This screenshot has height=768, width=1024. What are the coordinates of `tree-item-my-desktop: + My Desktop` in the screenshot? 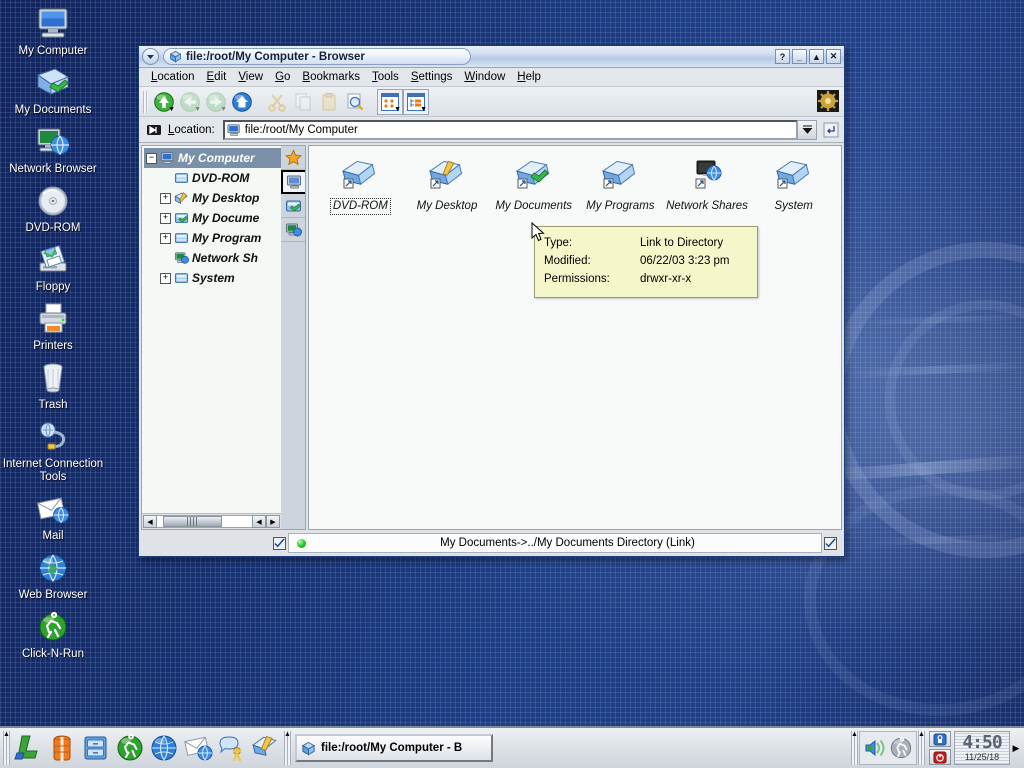 It's located at (212, 198).